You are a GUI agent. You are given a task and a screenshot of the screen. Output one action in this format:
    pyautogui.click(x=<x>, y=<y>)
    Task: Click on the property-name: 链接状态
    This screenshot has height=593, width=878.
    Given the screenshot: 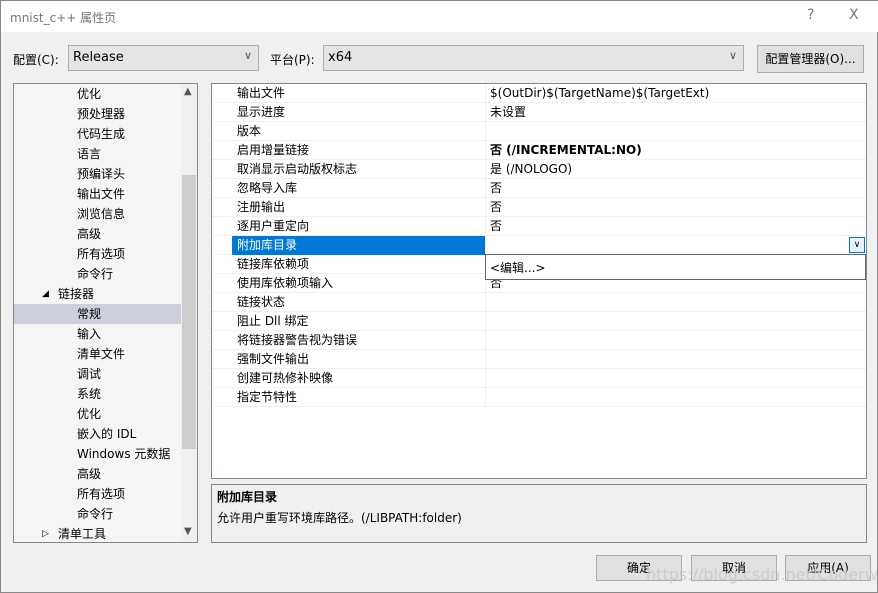 What is the action you would take?
    pyautogui.click(x=261, y=302)
    